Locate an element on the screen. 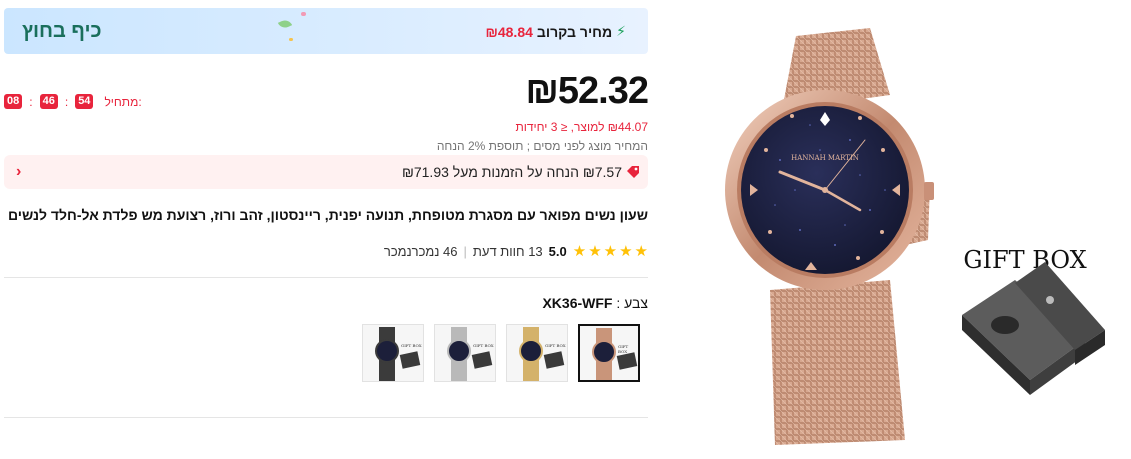 The width and height of the screenshot is (1131, 459). watch-strap-bottom is located at coordinates (837, 362).